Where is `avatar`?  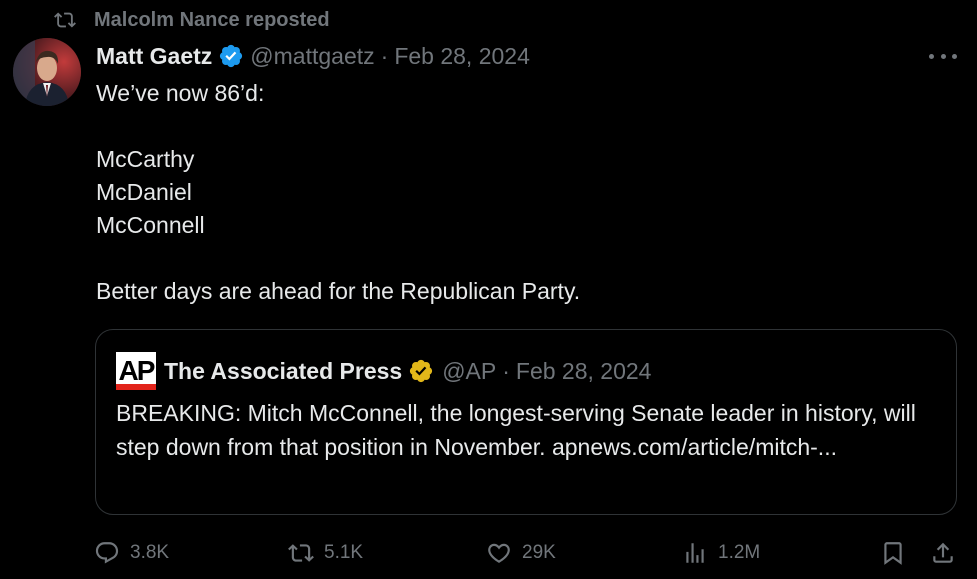 avatar is located at coordinates (47, 72).